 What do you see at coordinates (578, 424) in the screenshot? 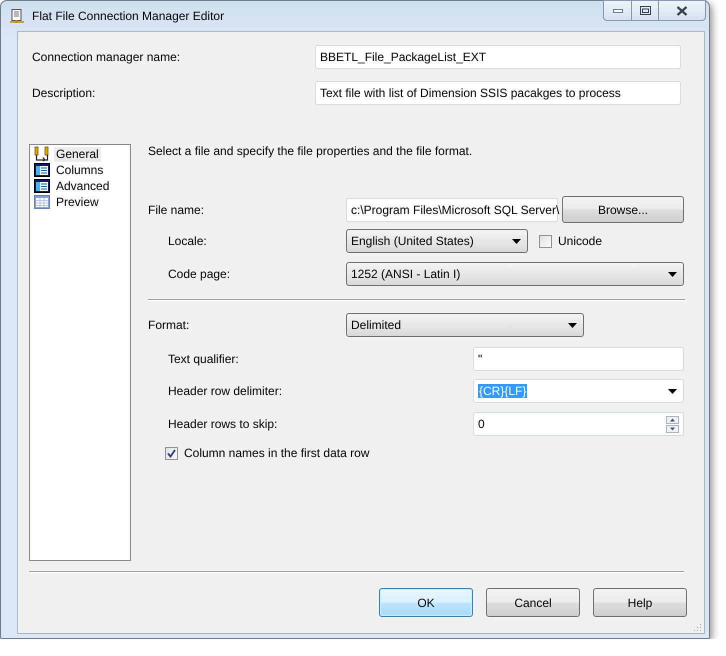
I see `header-rows-spinbox: 0` at bounding box center [578, 424].